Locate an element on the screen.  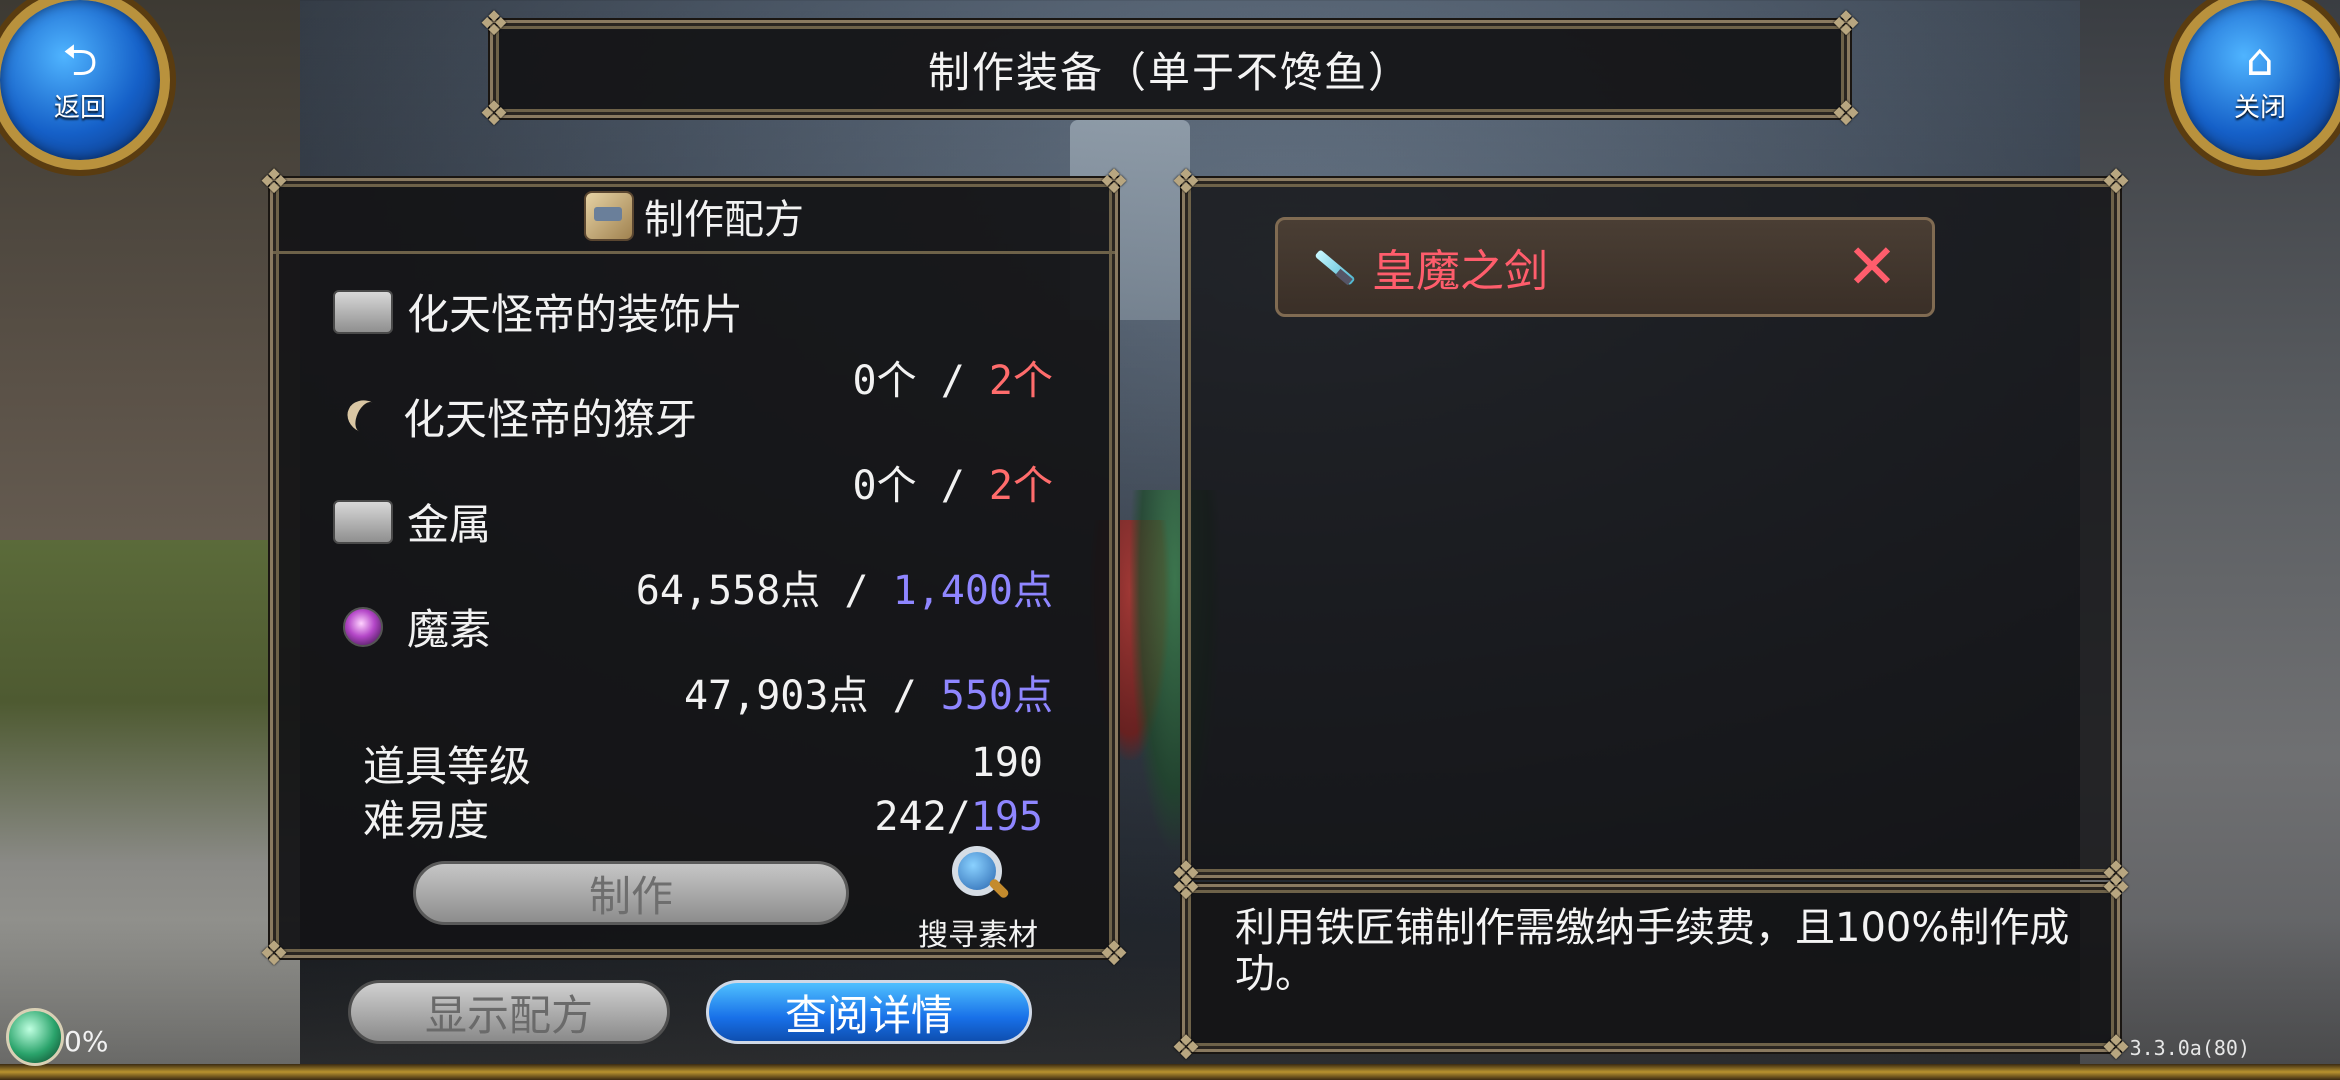
material-have: 47,903点 is located at coordinates (776, 696).